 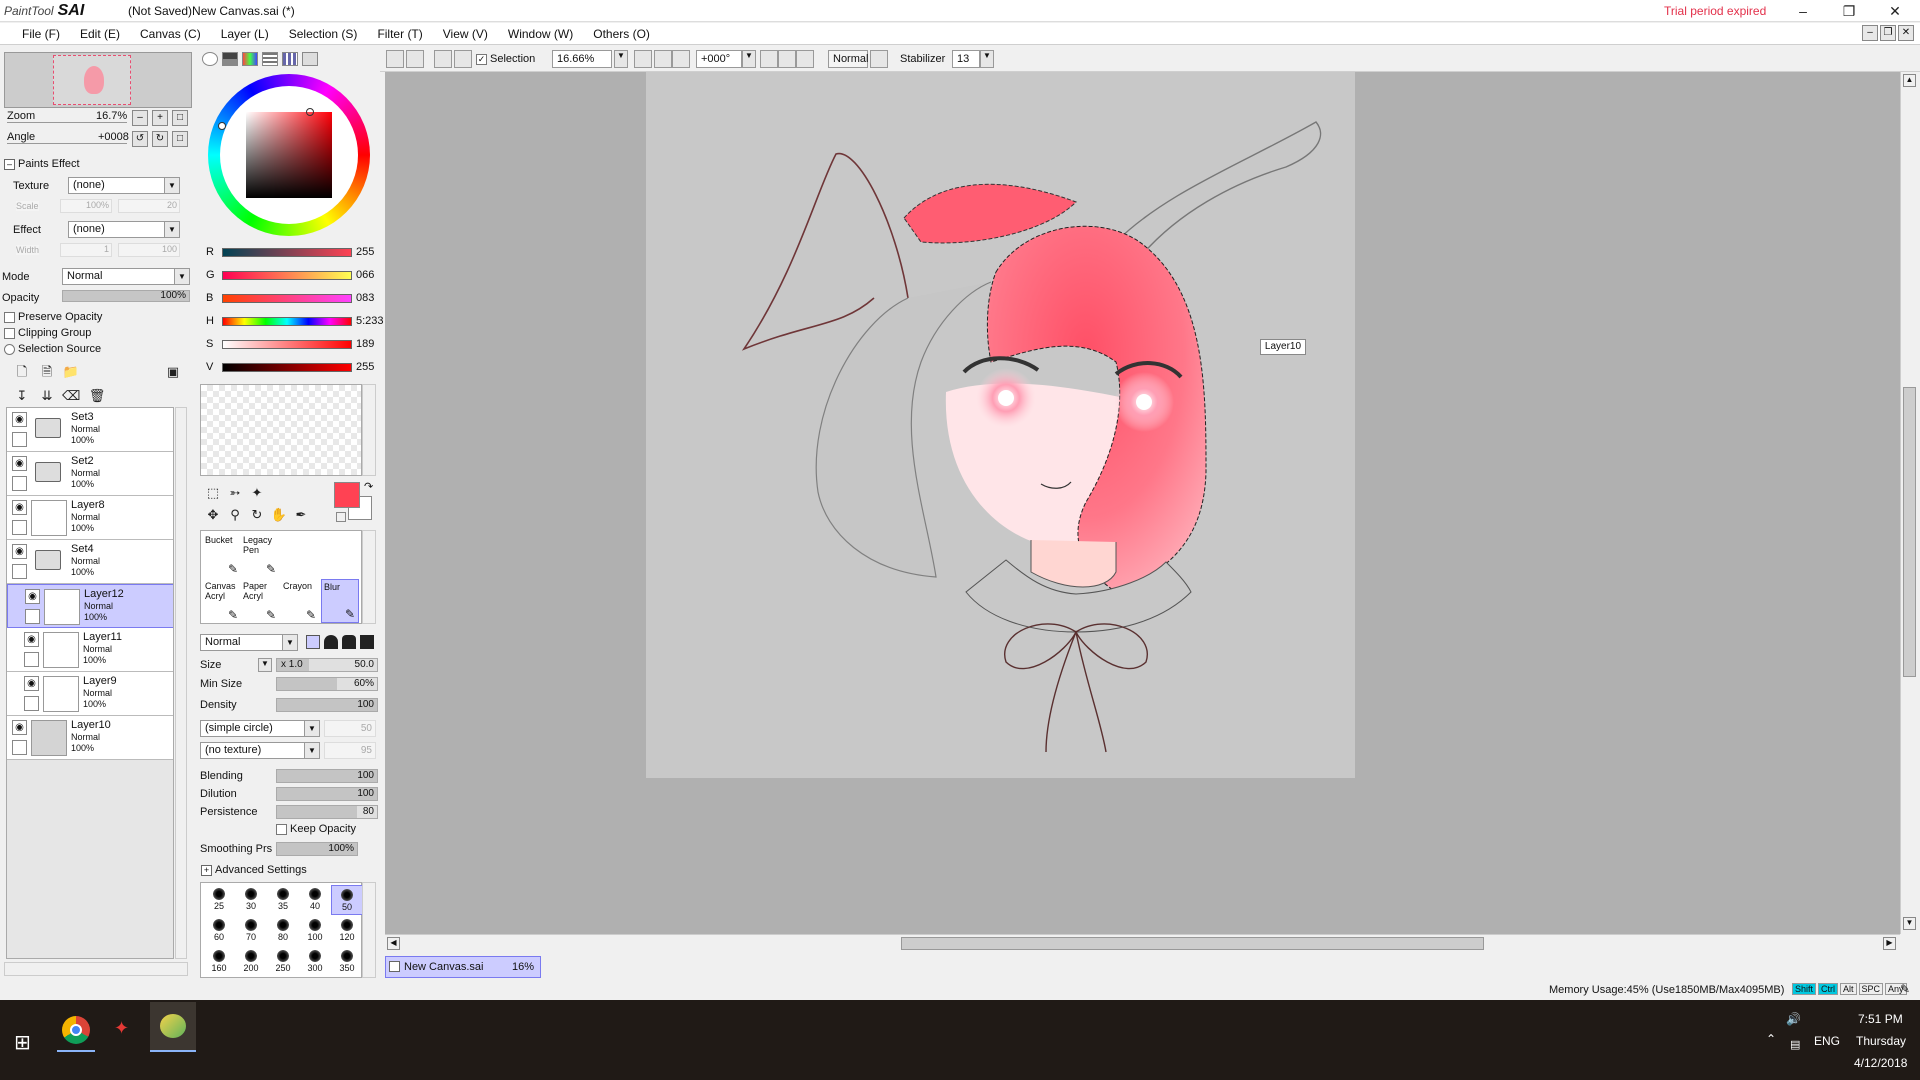 I want to click on transfer-down-icon: ↧, so click(x=22, y=396).